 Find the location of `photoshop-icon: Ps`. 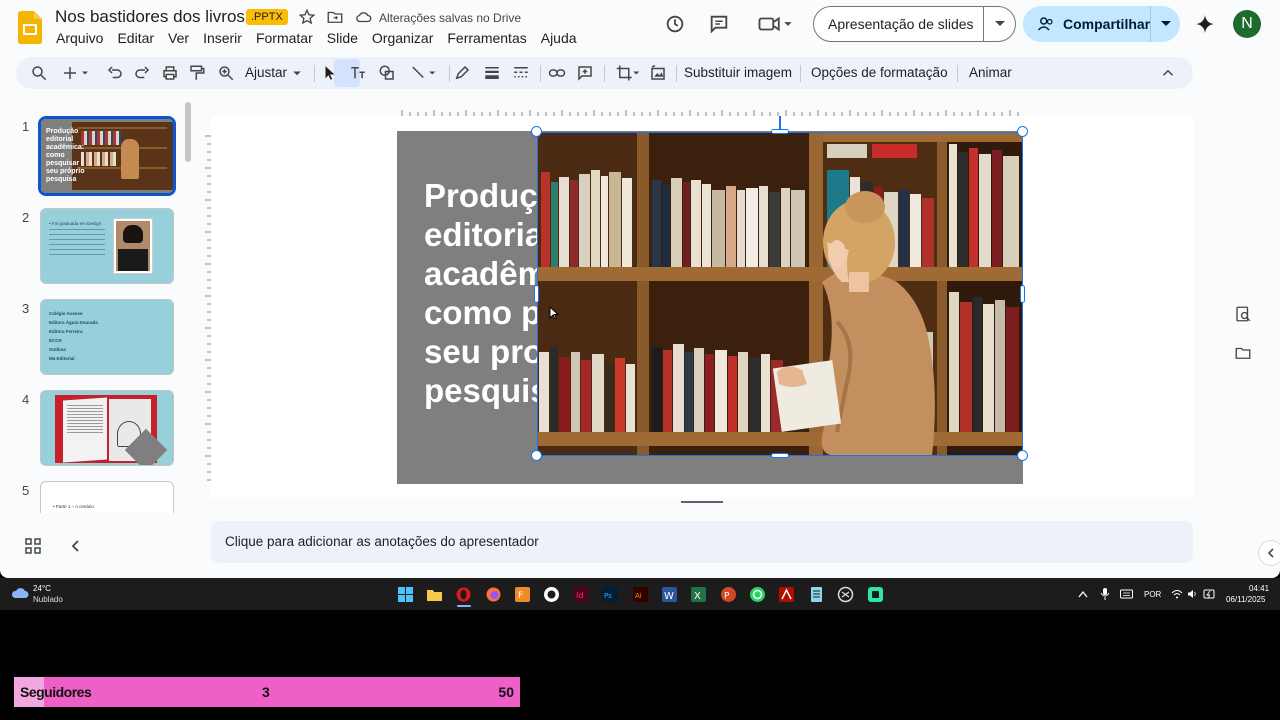

photoshop-icon: Ps is located at coordinates (610, 594).